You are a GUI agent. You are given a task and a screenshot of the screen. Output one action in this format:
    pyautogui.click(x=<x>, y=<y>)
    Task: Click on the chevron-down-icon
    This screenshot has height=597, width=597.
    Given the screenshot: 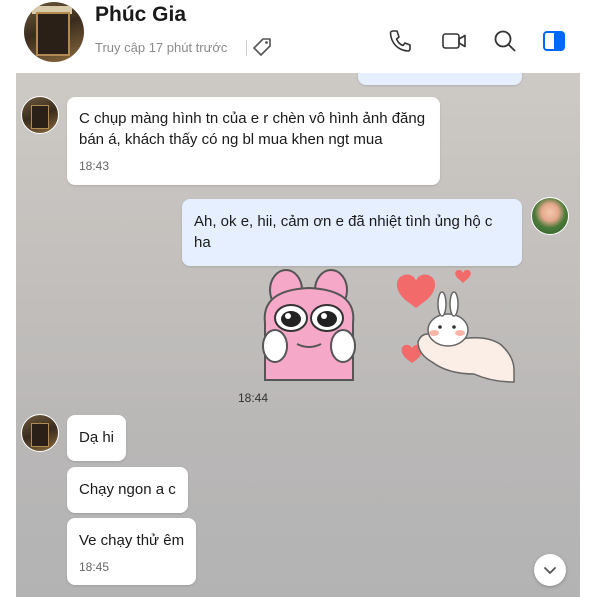 What is the action you would take?
    pyautogui.click(x=550, y=570)
    